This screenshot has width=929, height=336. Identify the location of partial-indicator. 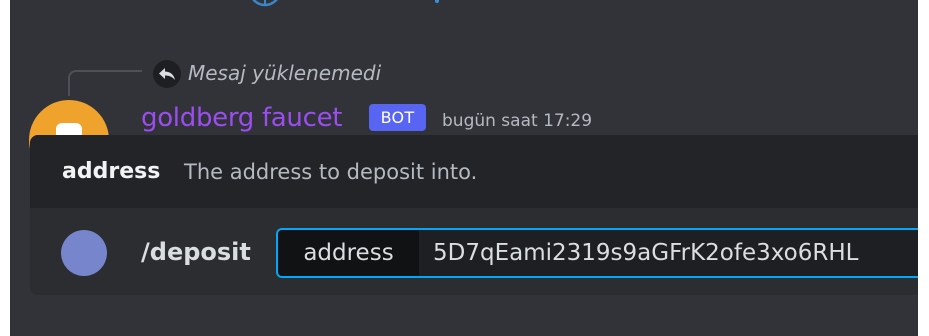
(437, 1).